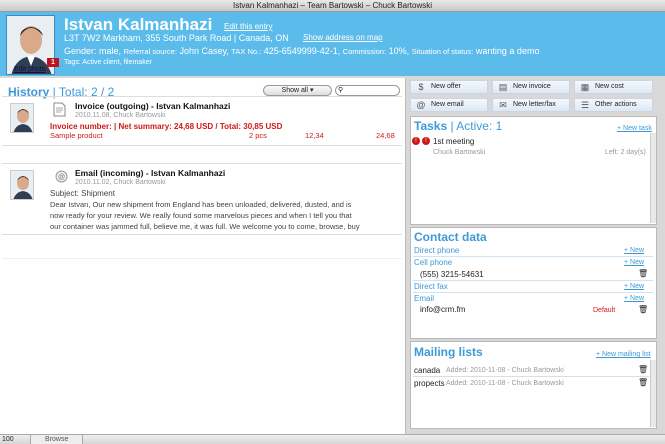  Describe the element at coordinates (431, 126) in the screenshot. I see `tasks-label: Tasks` at that location.